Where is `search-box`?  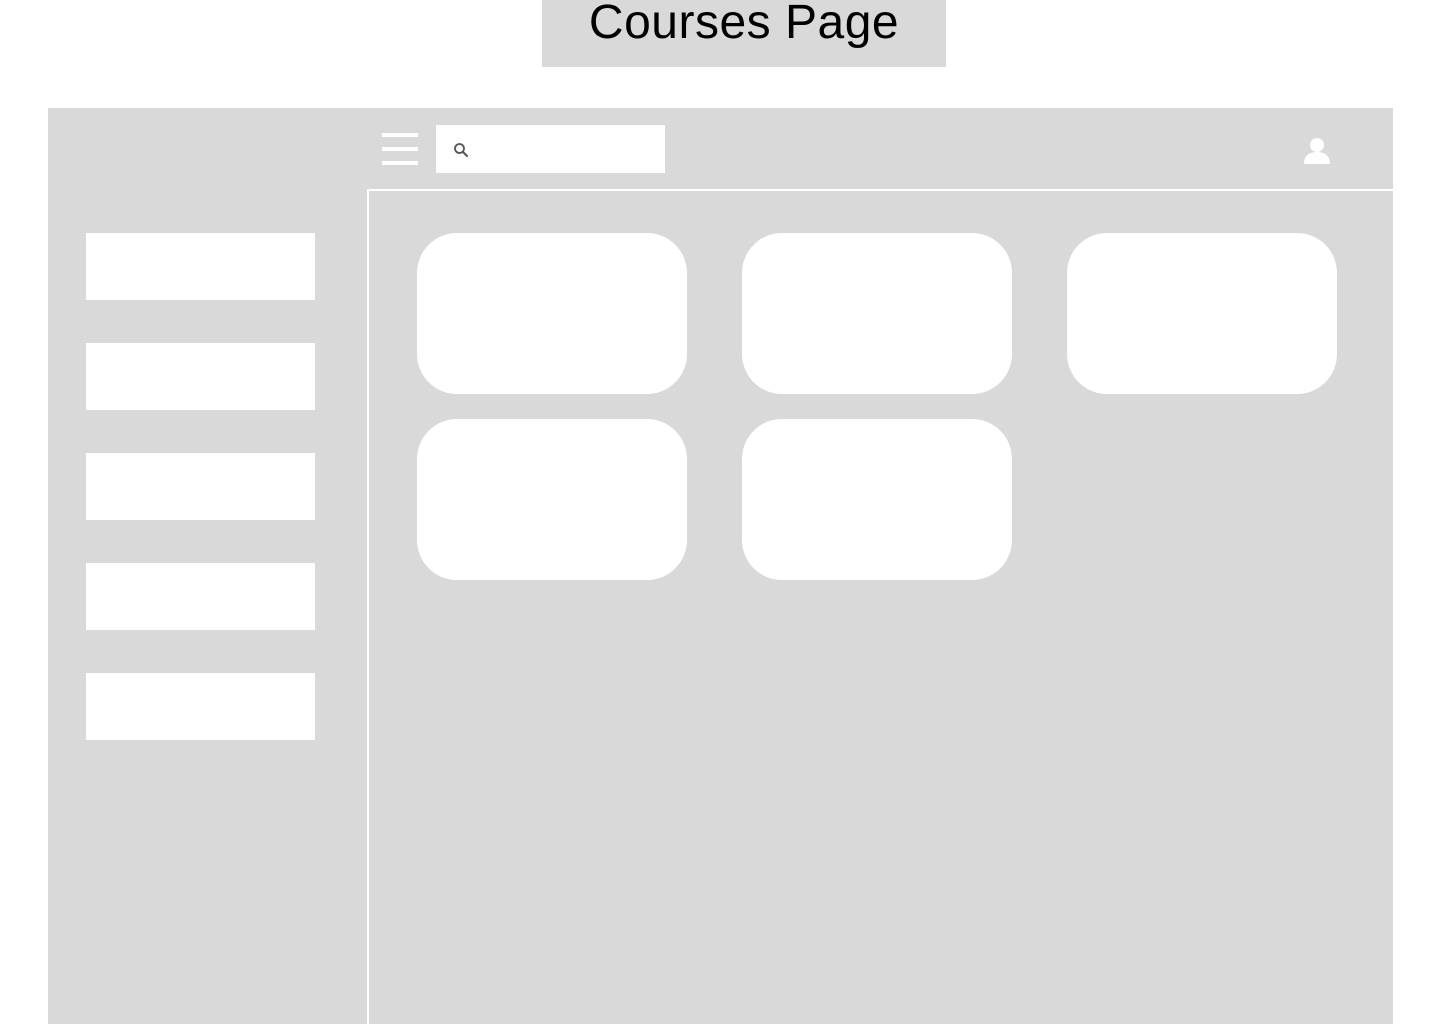
search-box is located at coordinates (550, 150).